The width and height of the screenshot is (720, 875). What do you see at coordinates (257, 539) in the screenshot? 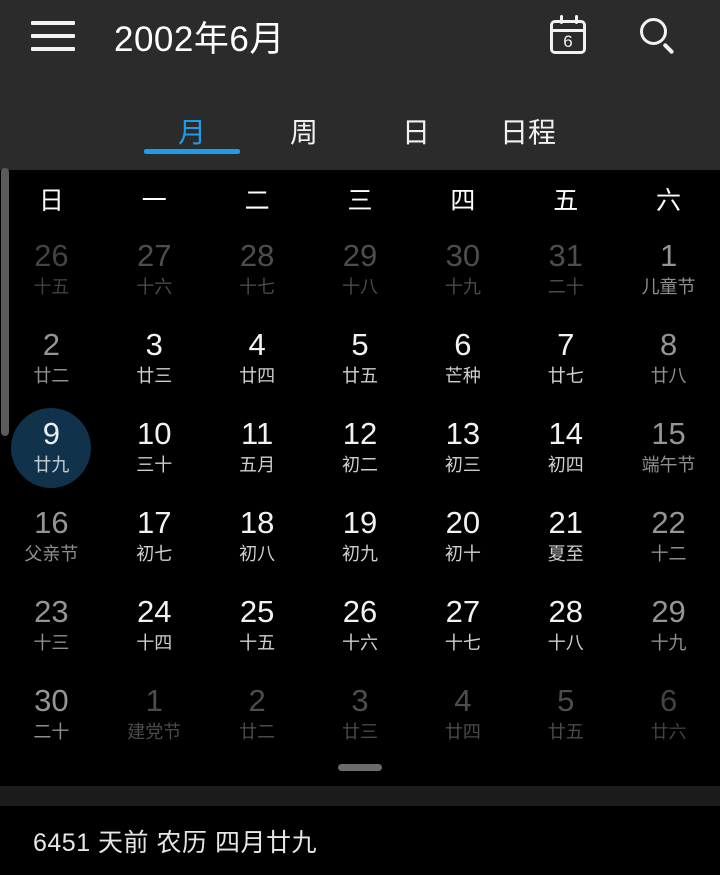
I see `day-cell: 18 初八` at bounding box center [257, 539].